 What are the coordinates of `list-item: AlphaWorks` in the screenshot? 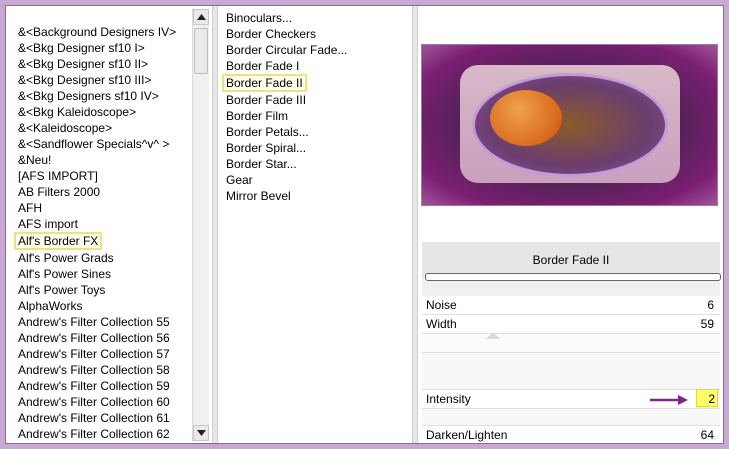 It's located at (106, 306).